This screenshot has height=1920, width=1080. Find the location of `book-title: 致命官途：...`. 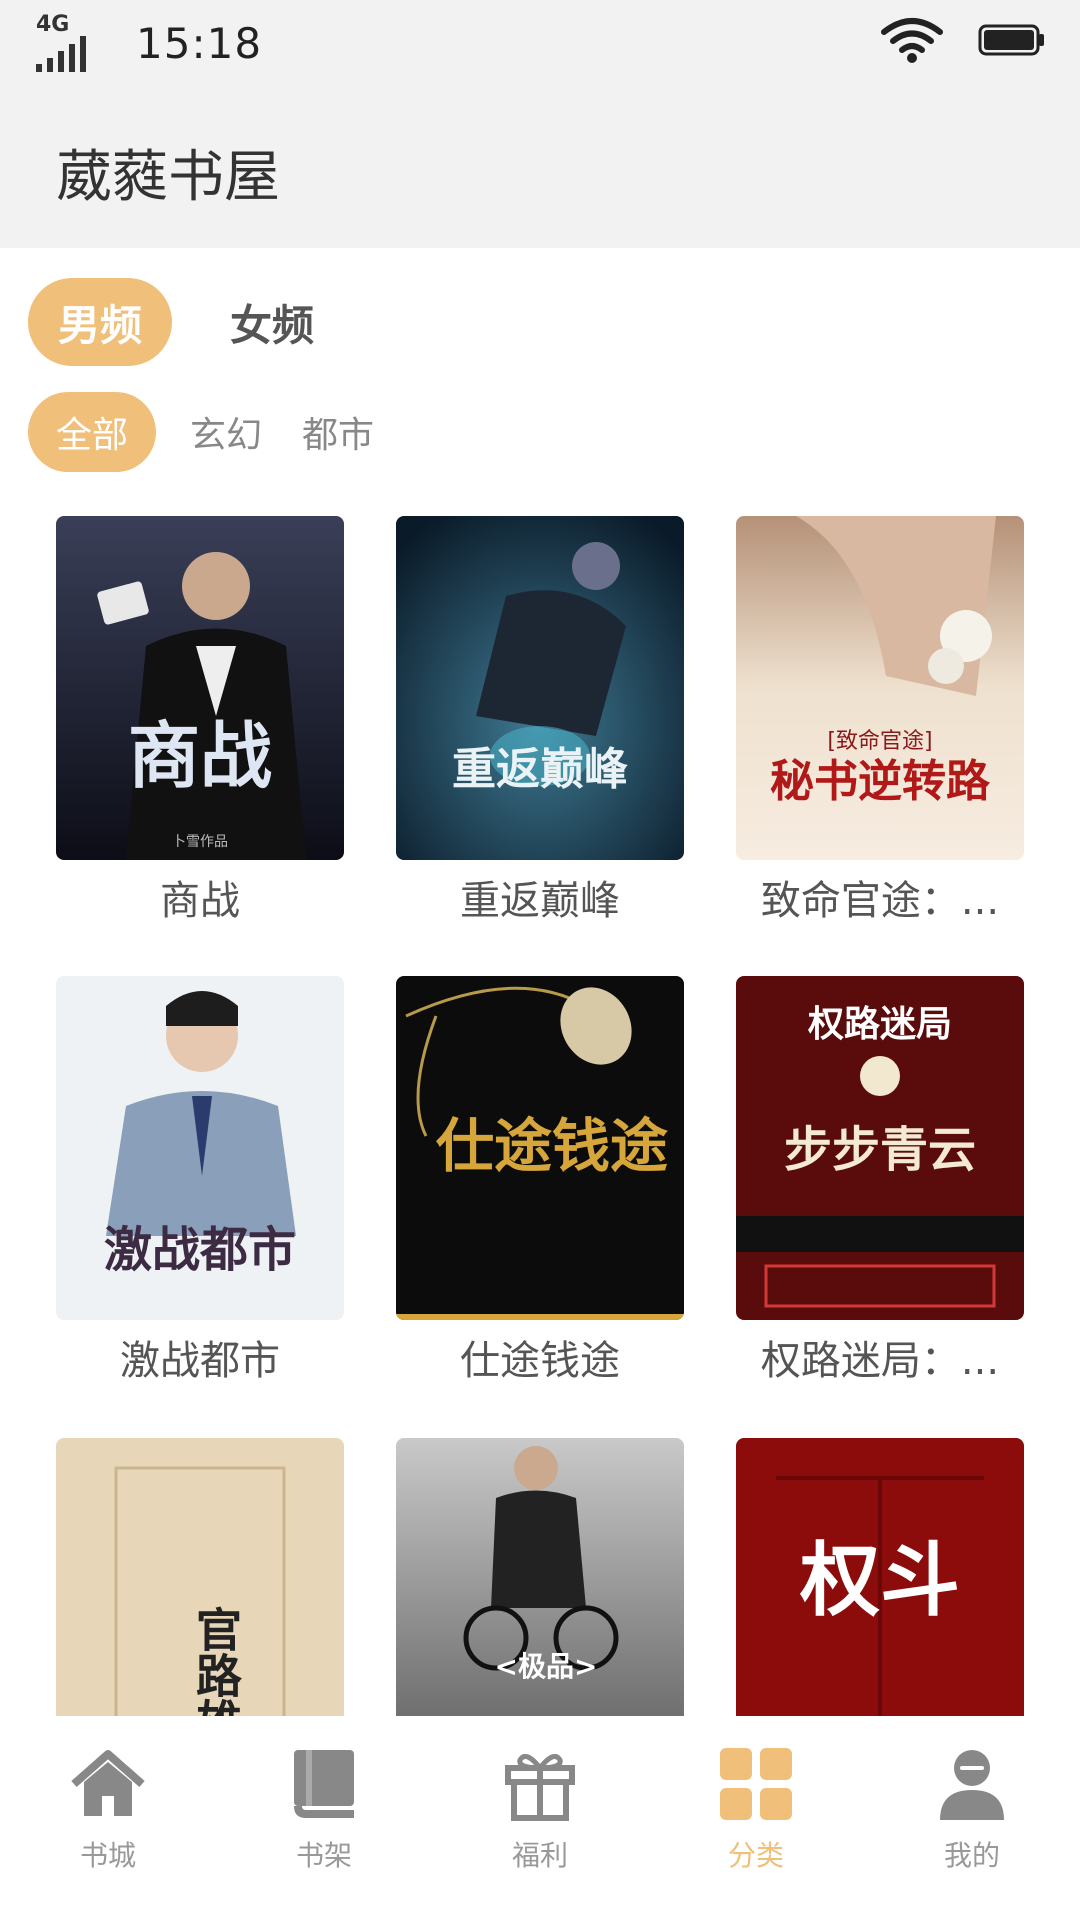

book-title: 致命官途：... is located at coordinates (880, 897).